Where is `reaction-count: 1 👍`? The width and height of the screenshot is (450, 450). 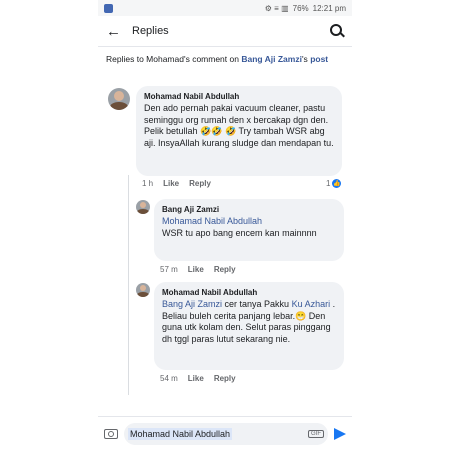
reaction-count: 1 👍 is located at coordinates (334, 183).